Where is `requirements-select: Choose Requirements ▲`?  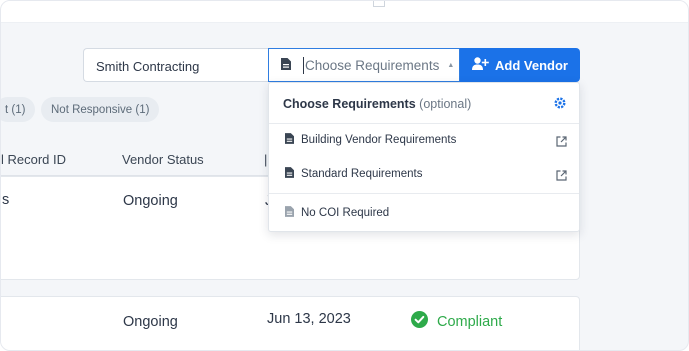
requirements-select: Choose Requirements ▲ is located at coordinates (364, 65).